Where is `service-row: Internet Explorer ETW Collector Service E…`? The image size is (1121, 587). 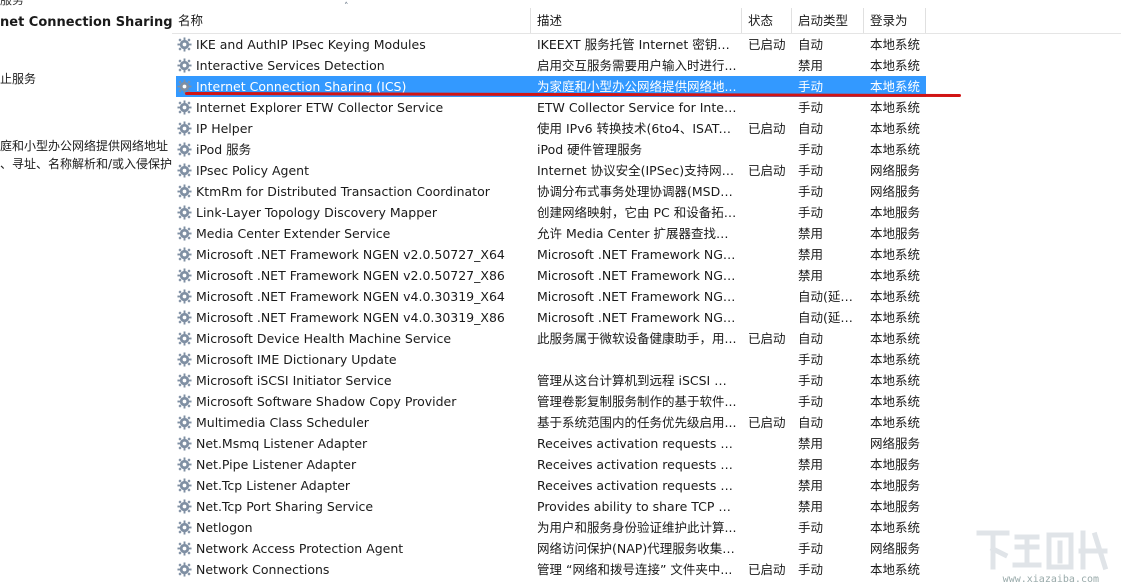
service-row: Internet Explorer ETW Collector Service E… is located at coordinates (646, 107).